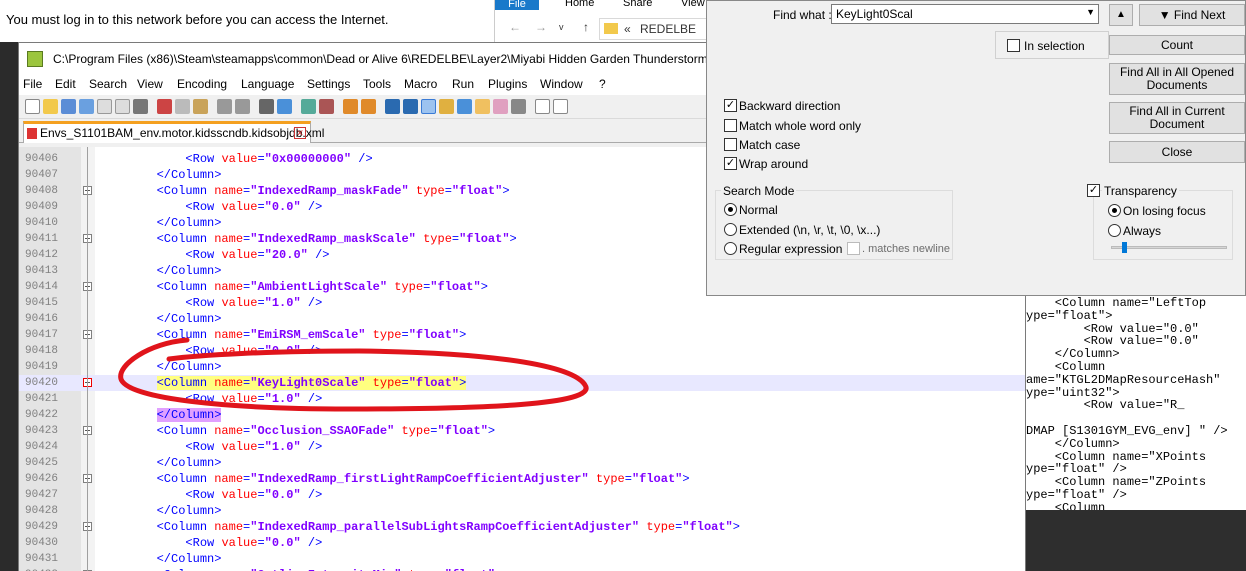 The image size is (1246, 571). What do you see at coordinates (1177, 152) in the screenshot?
I see `close-button: Close` at bounding box center [1177, 152].